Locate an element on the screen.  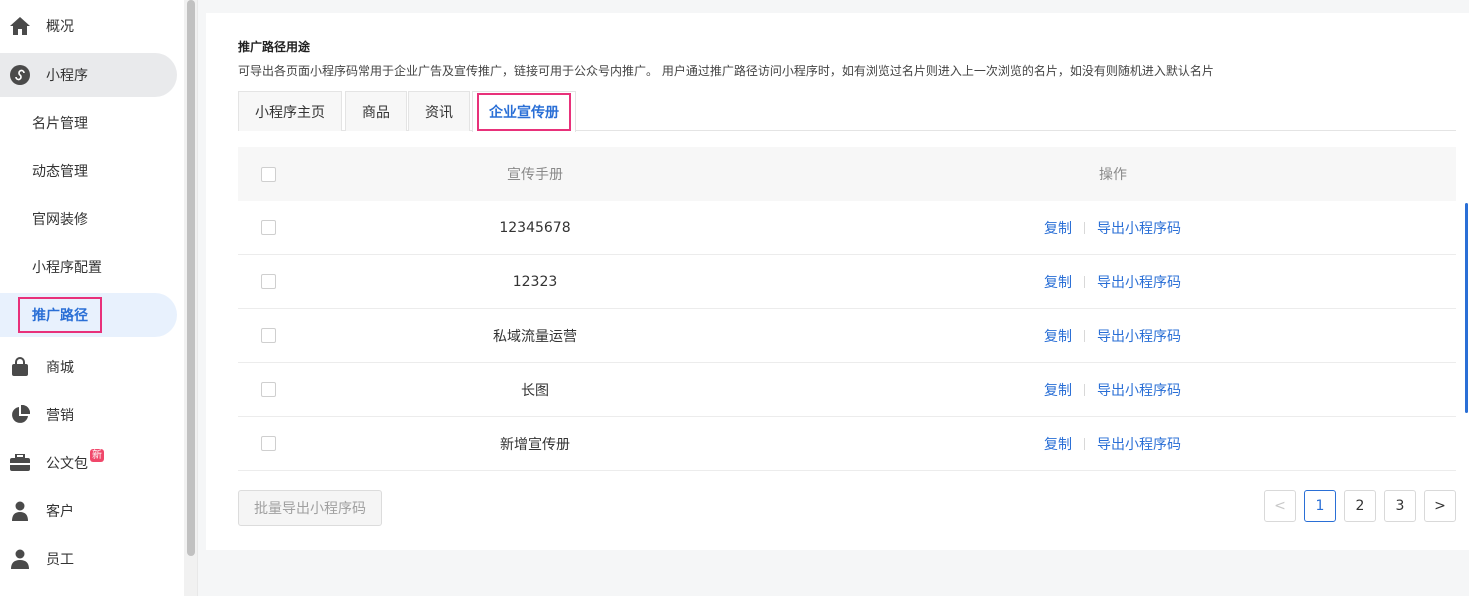
new-badge: 新 is located at coordinates (97, 455).